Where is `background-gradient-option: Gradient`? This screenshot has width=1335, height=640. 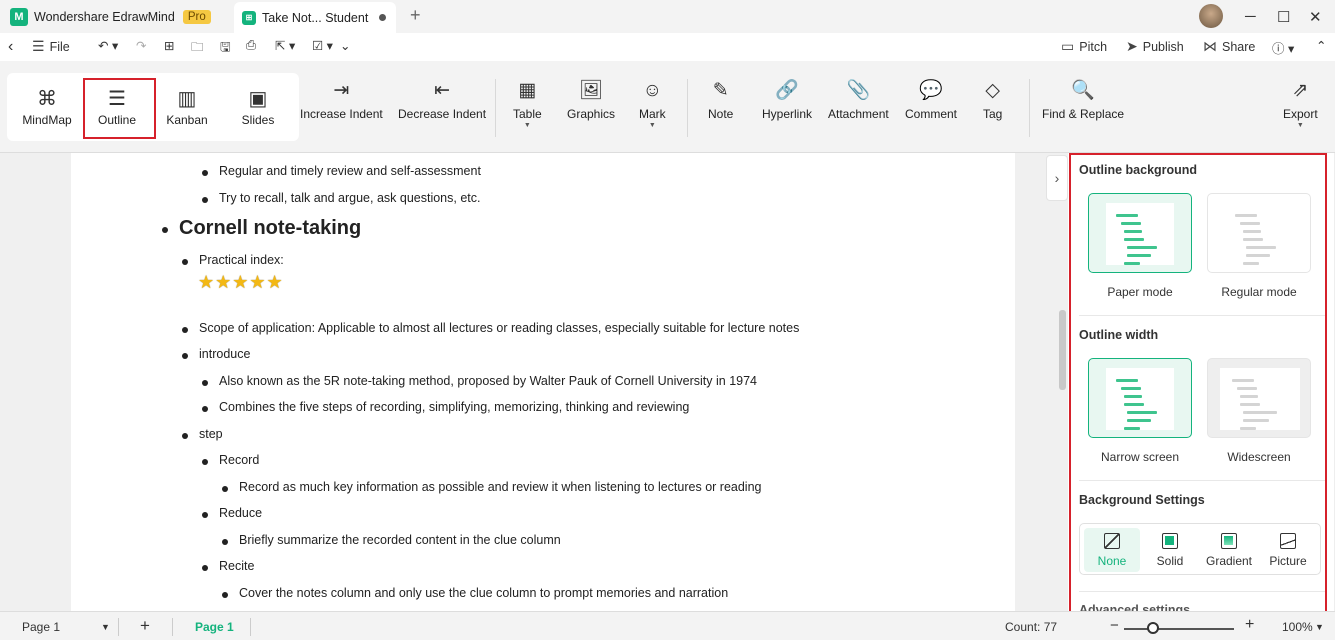
background-gradient-option: Gradient is located at coordinates (1229, 550).